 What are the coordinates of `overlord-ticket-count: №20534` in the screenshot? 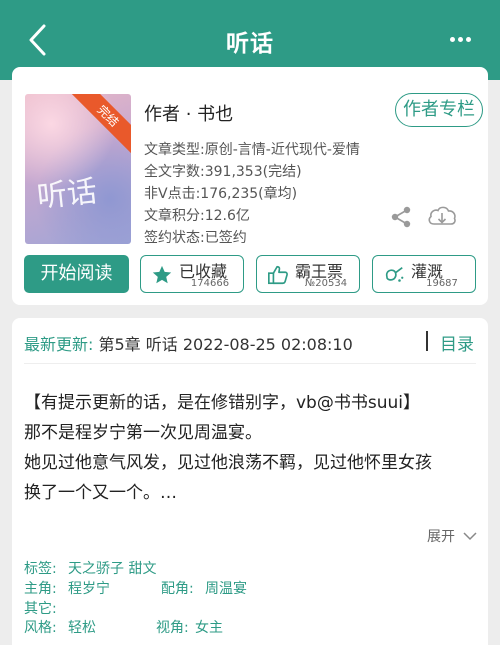 It's located at (326, 283).